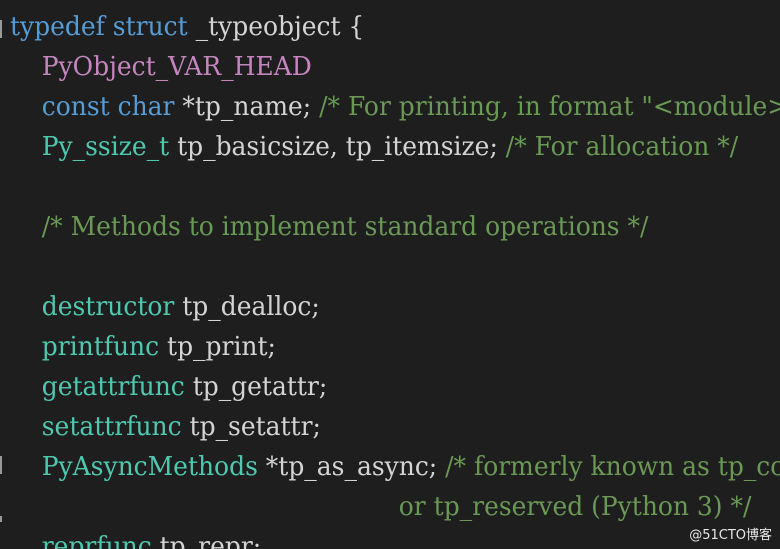 The height and width of the screenshot is (549, 780). What do you see at coordinates (150, 27) in the screenshot?
I see `code-token-keyword: struct` at bounding box center [150, 27].